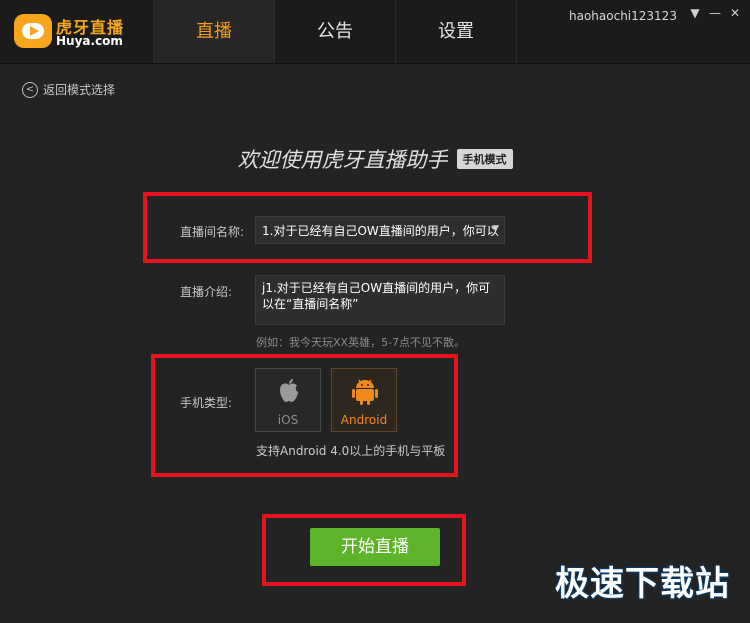 This screenshot has height=623, width=750. Describe the element at coordinates (342, 160) in the screenshot. I see `welcome-title: 欢迎使用虎牙直播助手` at that location.